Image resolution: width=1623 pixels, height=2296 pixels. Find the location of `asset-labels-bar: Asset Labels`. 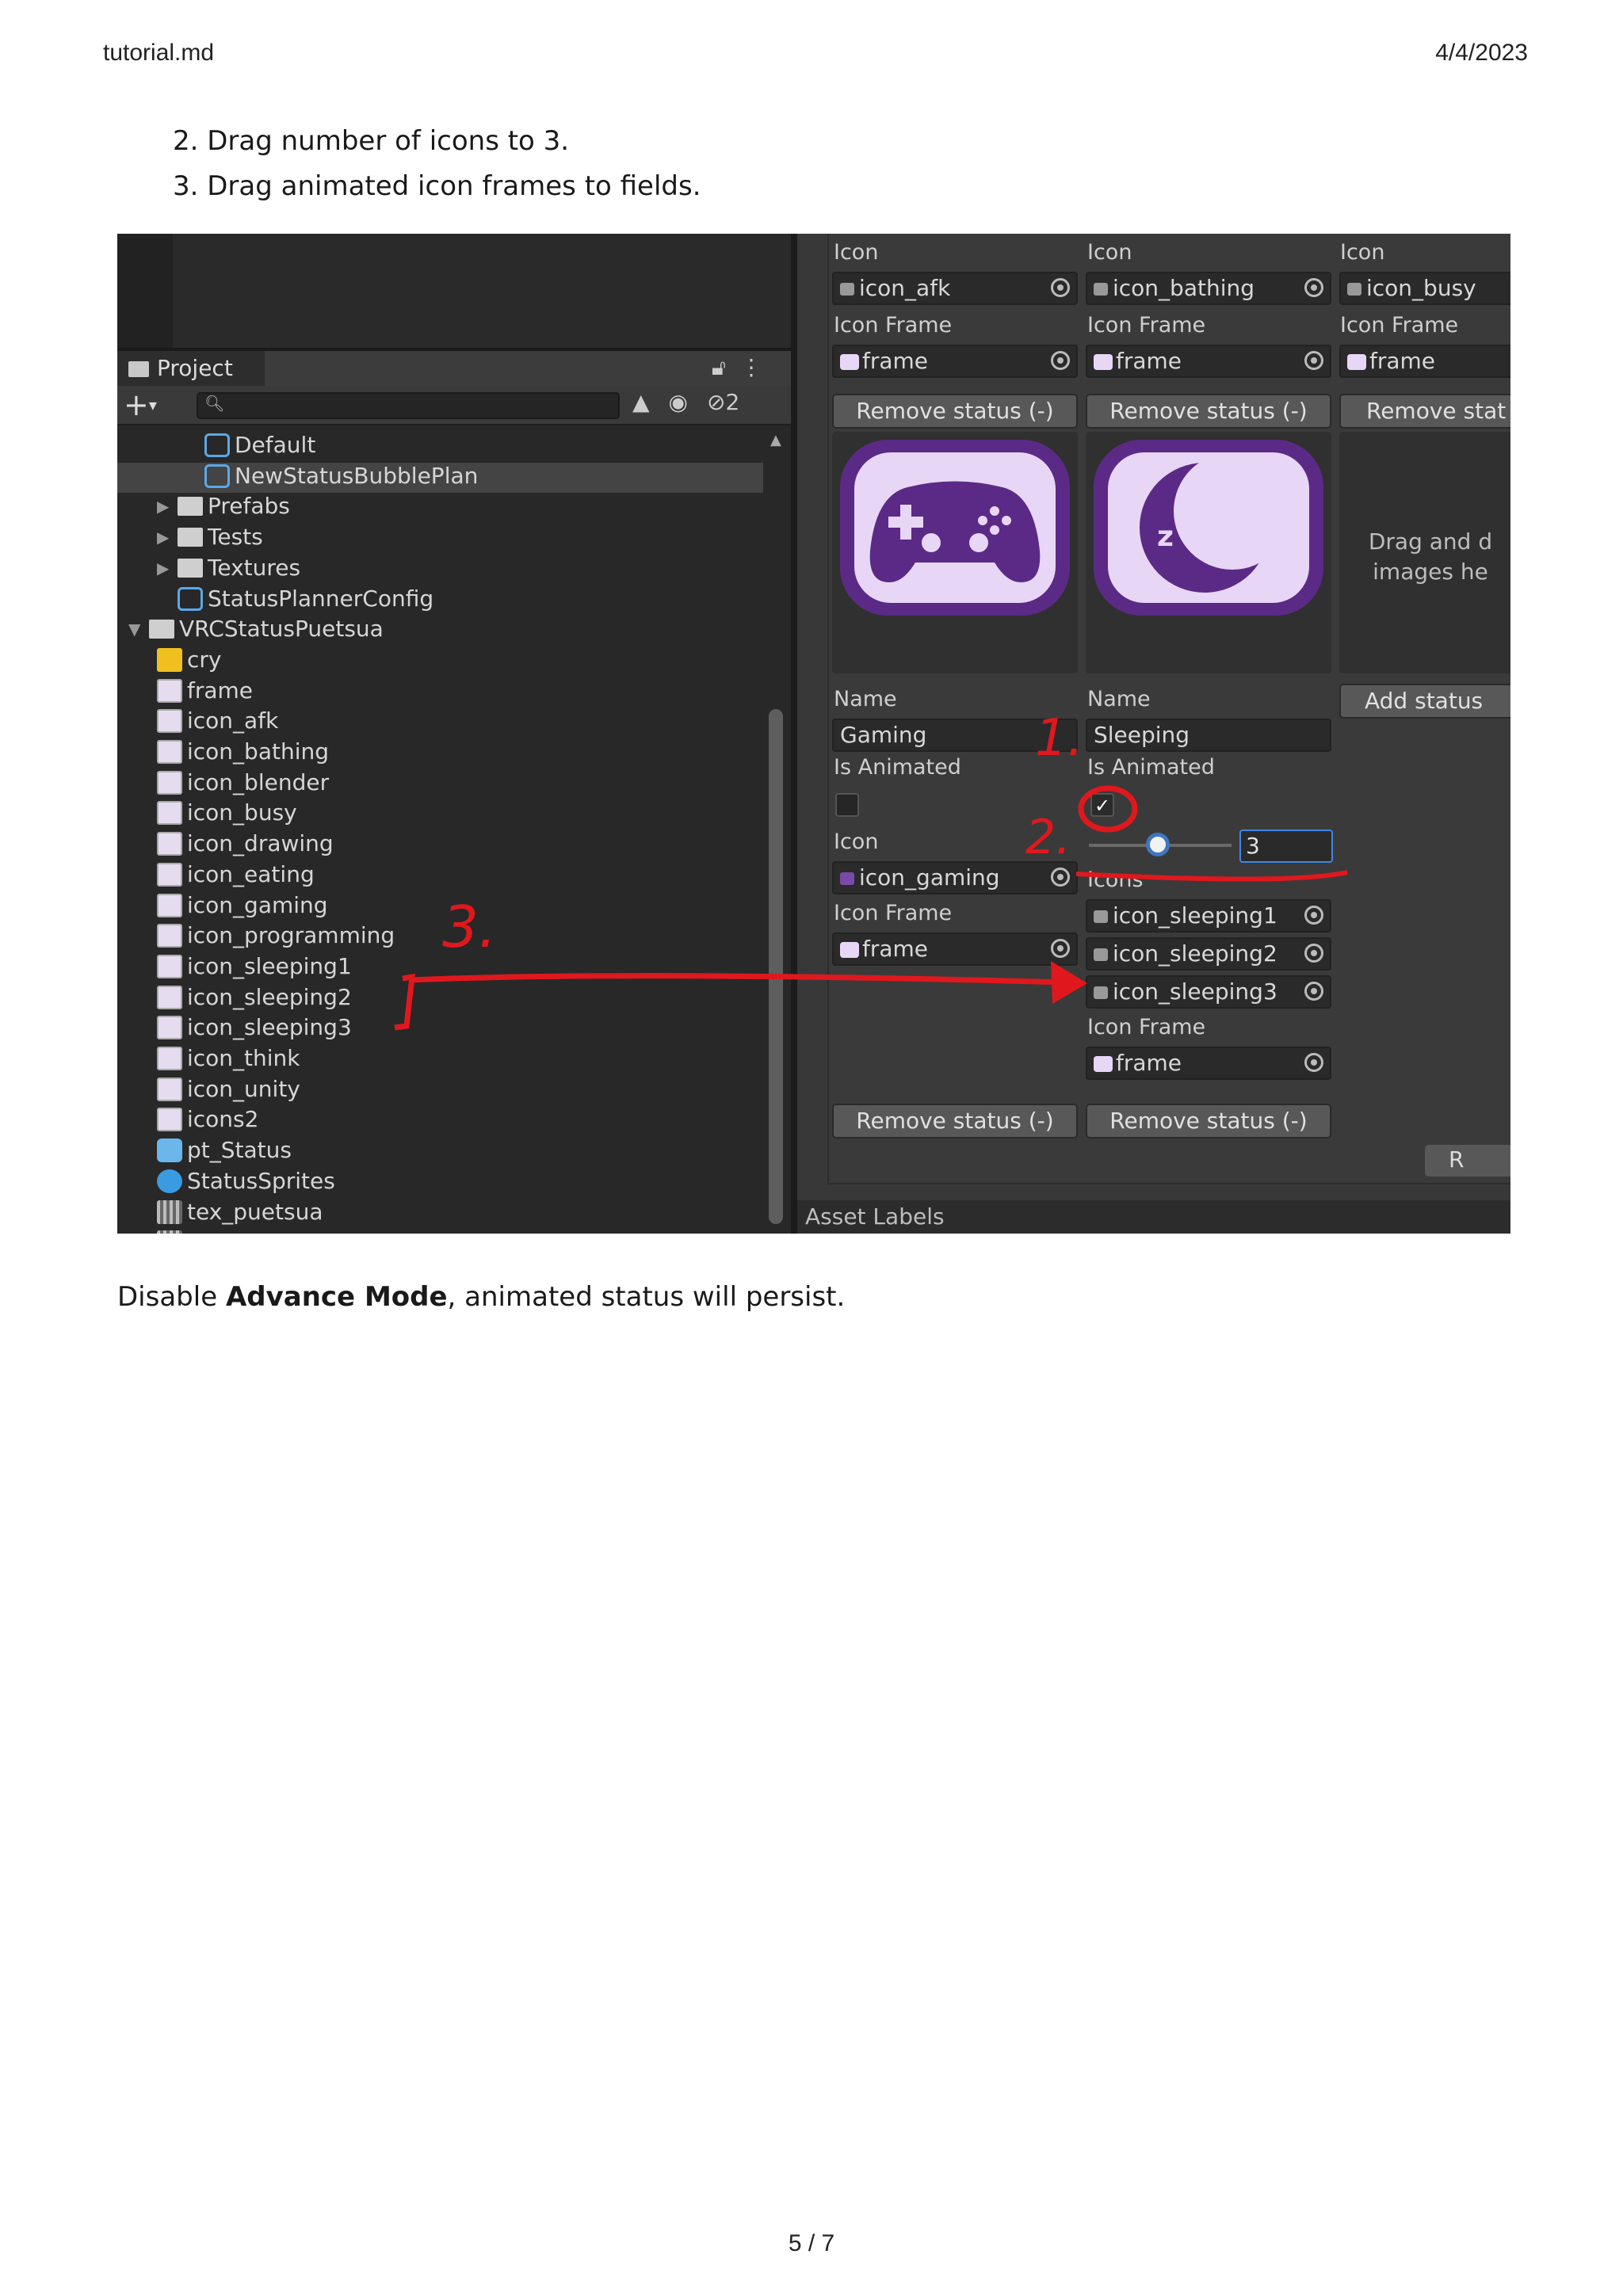

asset-labels-bar: Asset Labels is located at coordinates (1153, 1217).